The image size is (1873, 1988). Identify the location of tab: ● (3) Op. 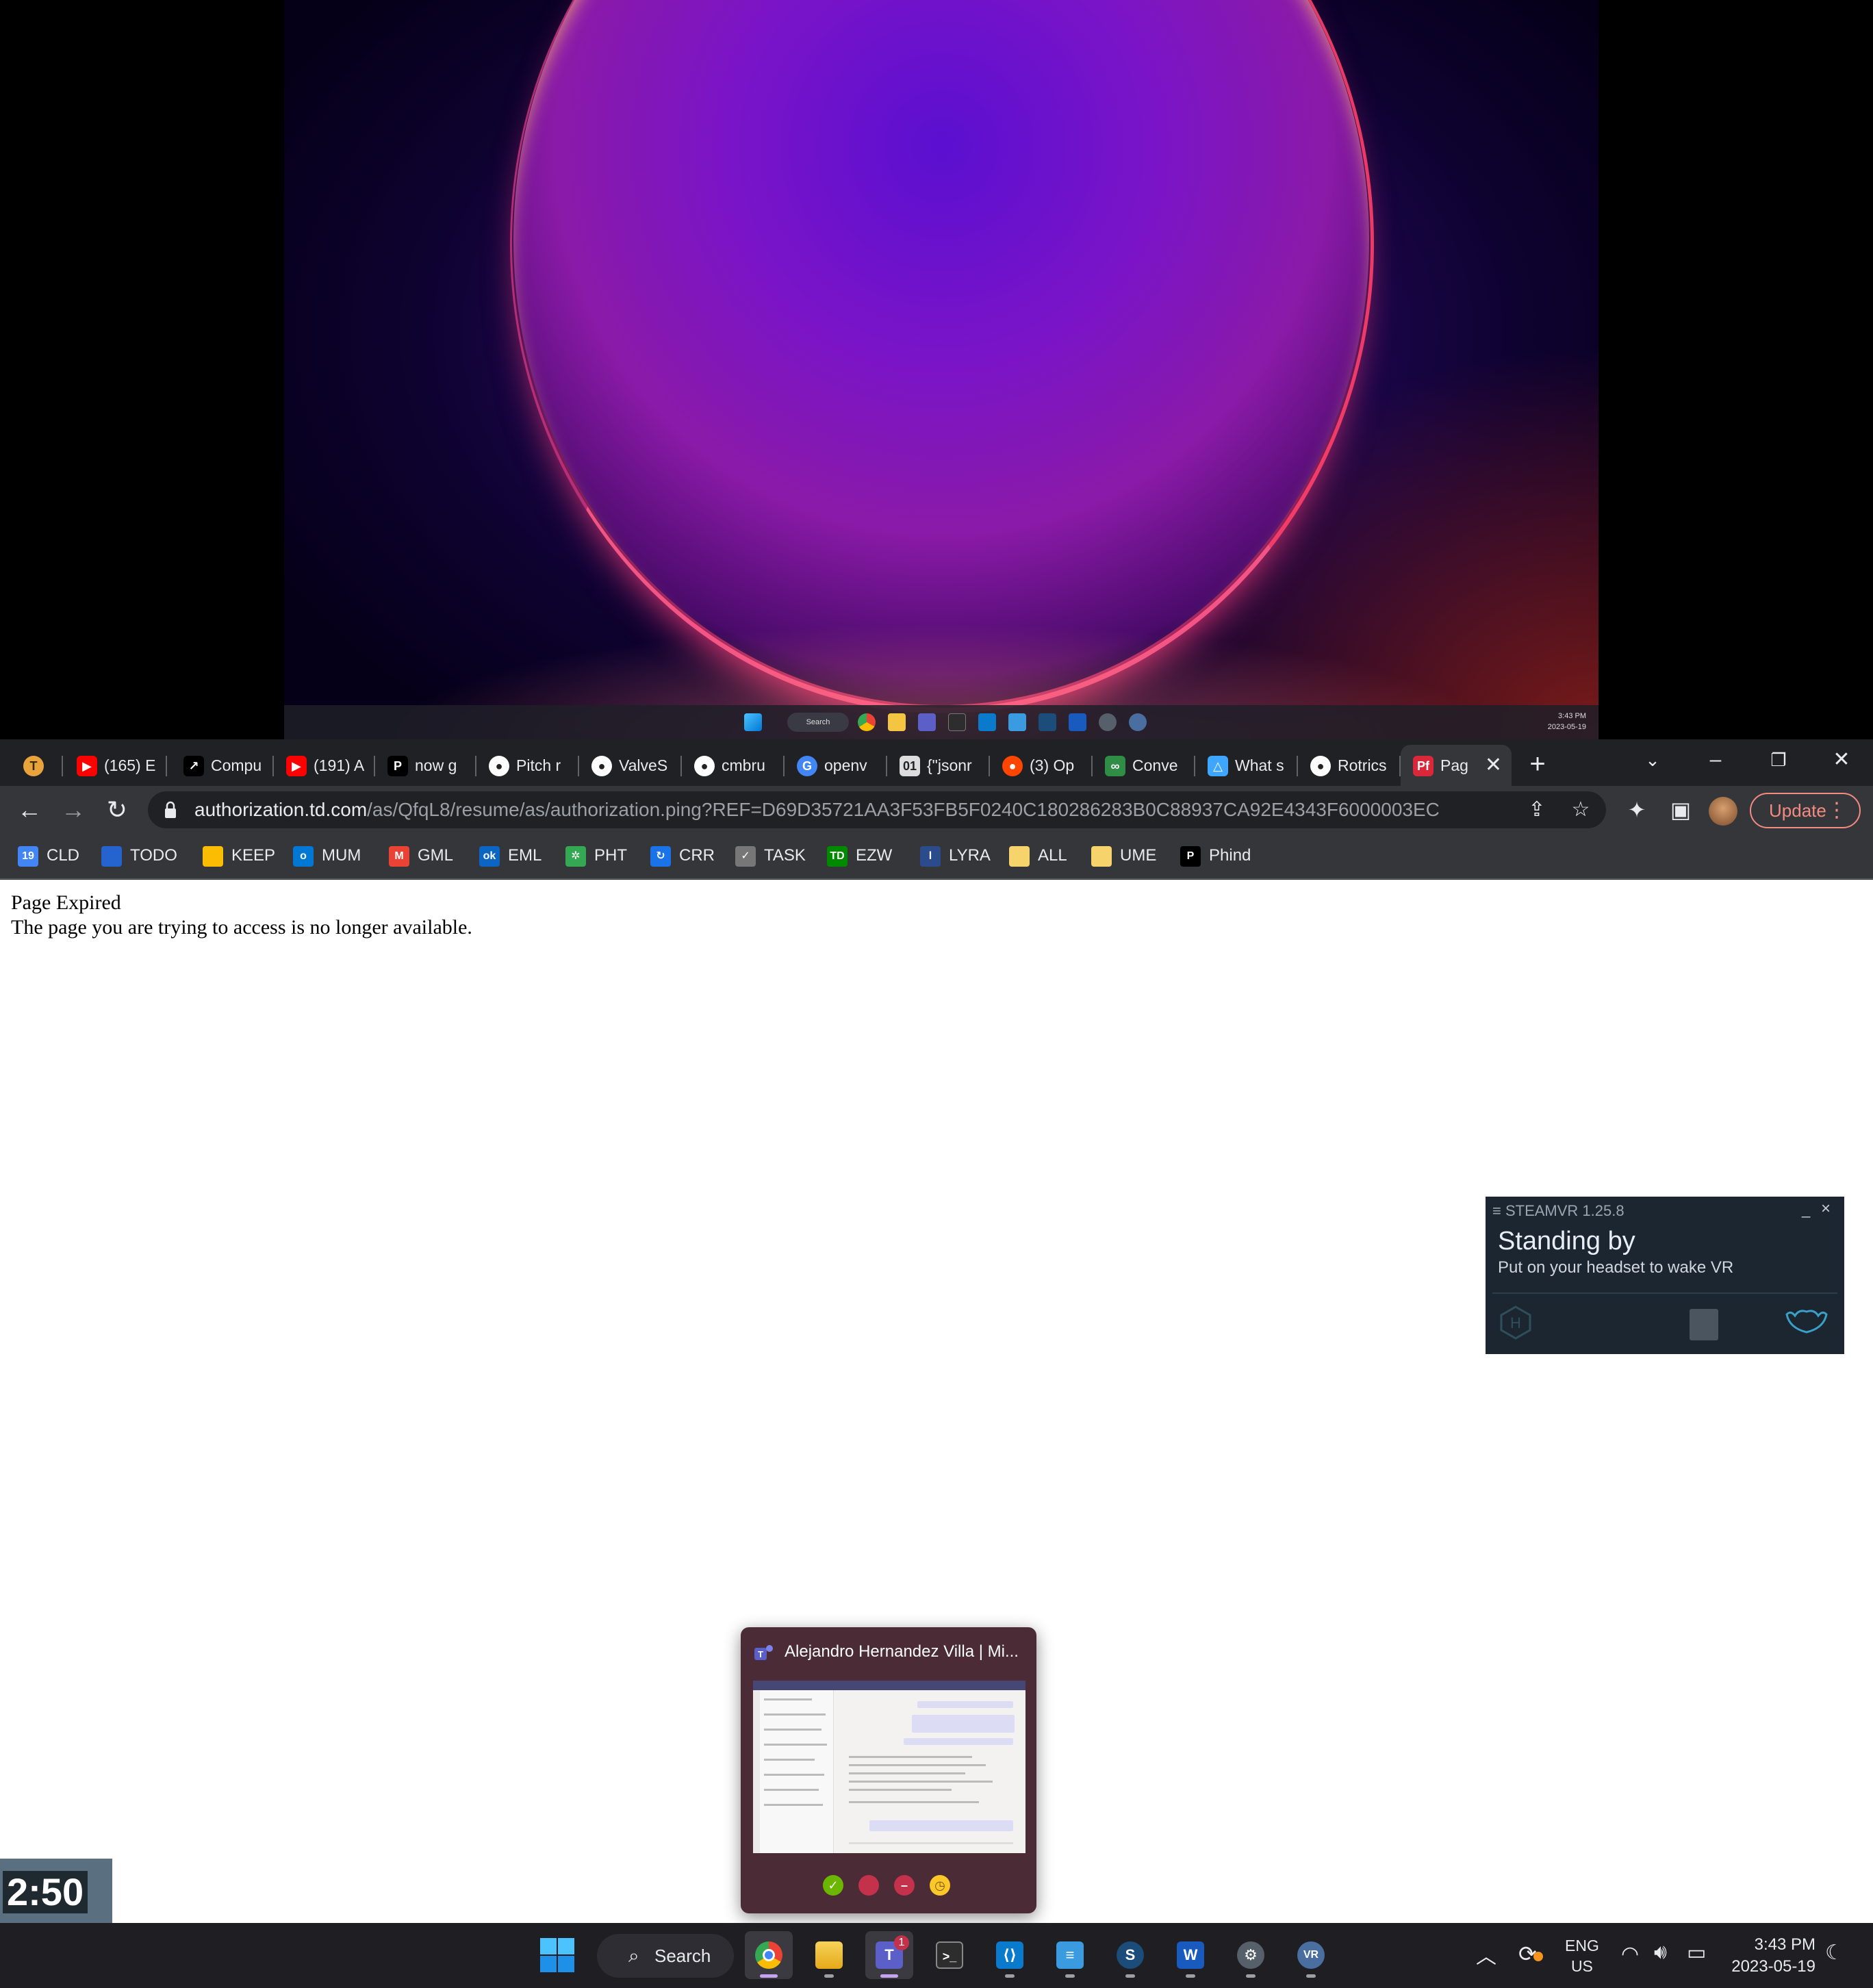
(1042, 765).